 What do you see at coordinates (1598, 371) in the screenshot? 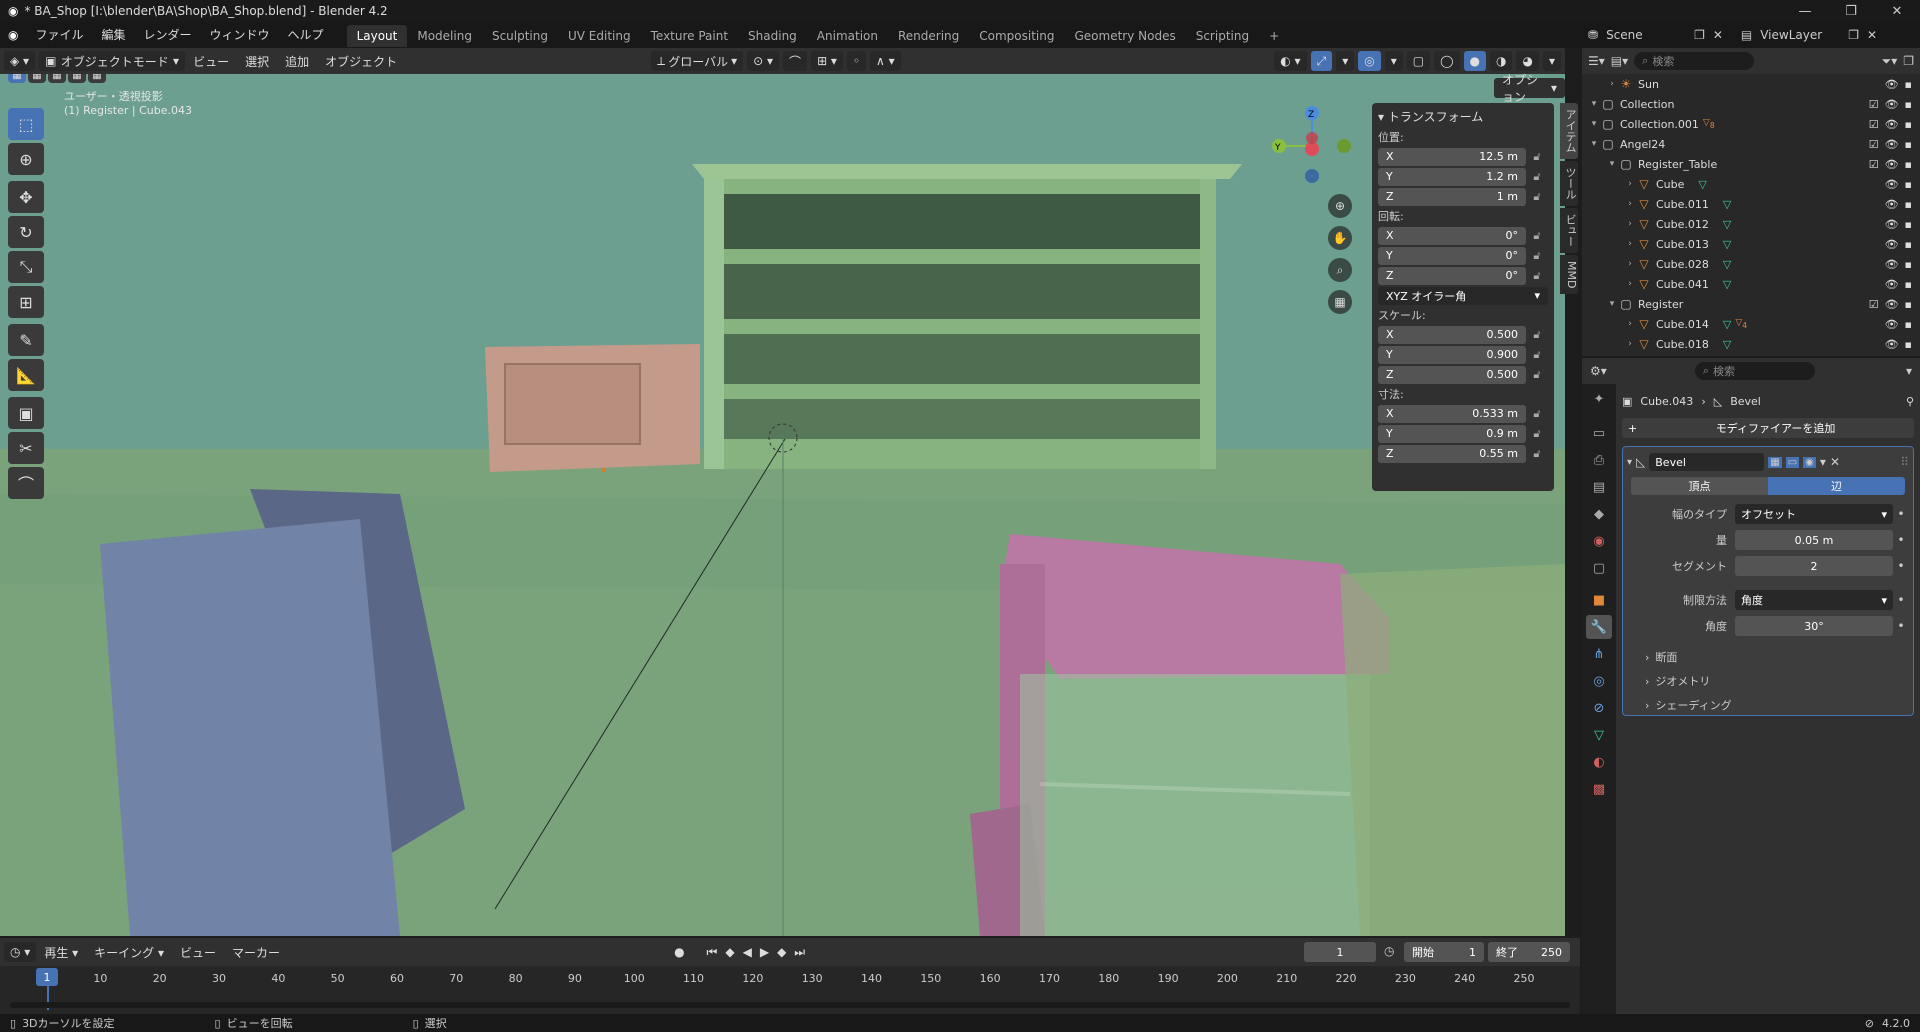
I see `properties-editor-icon: ⚙▾` at bounding box center [1598, 371].